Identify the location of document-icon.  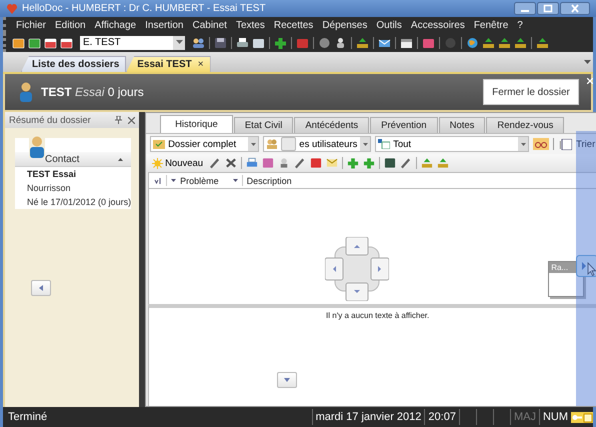
(384, 144).